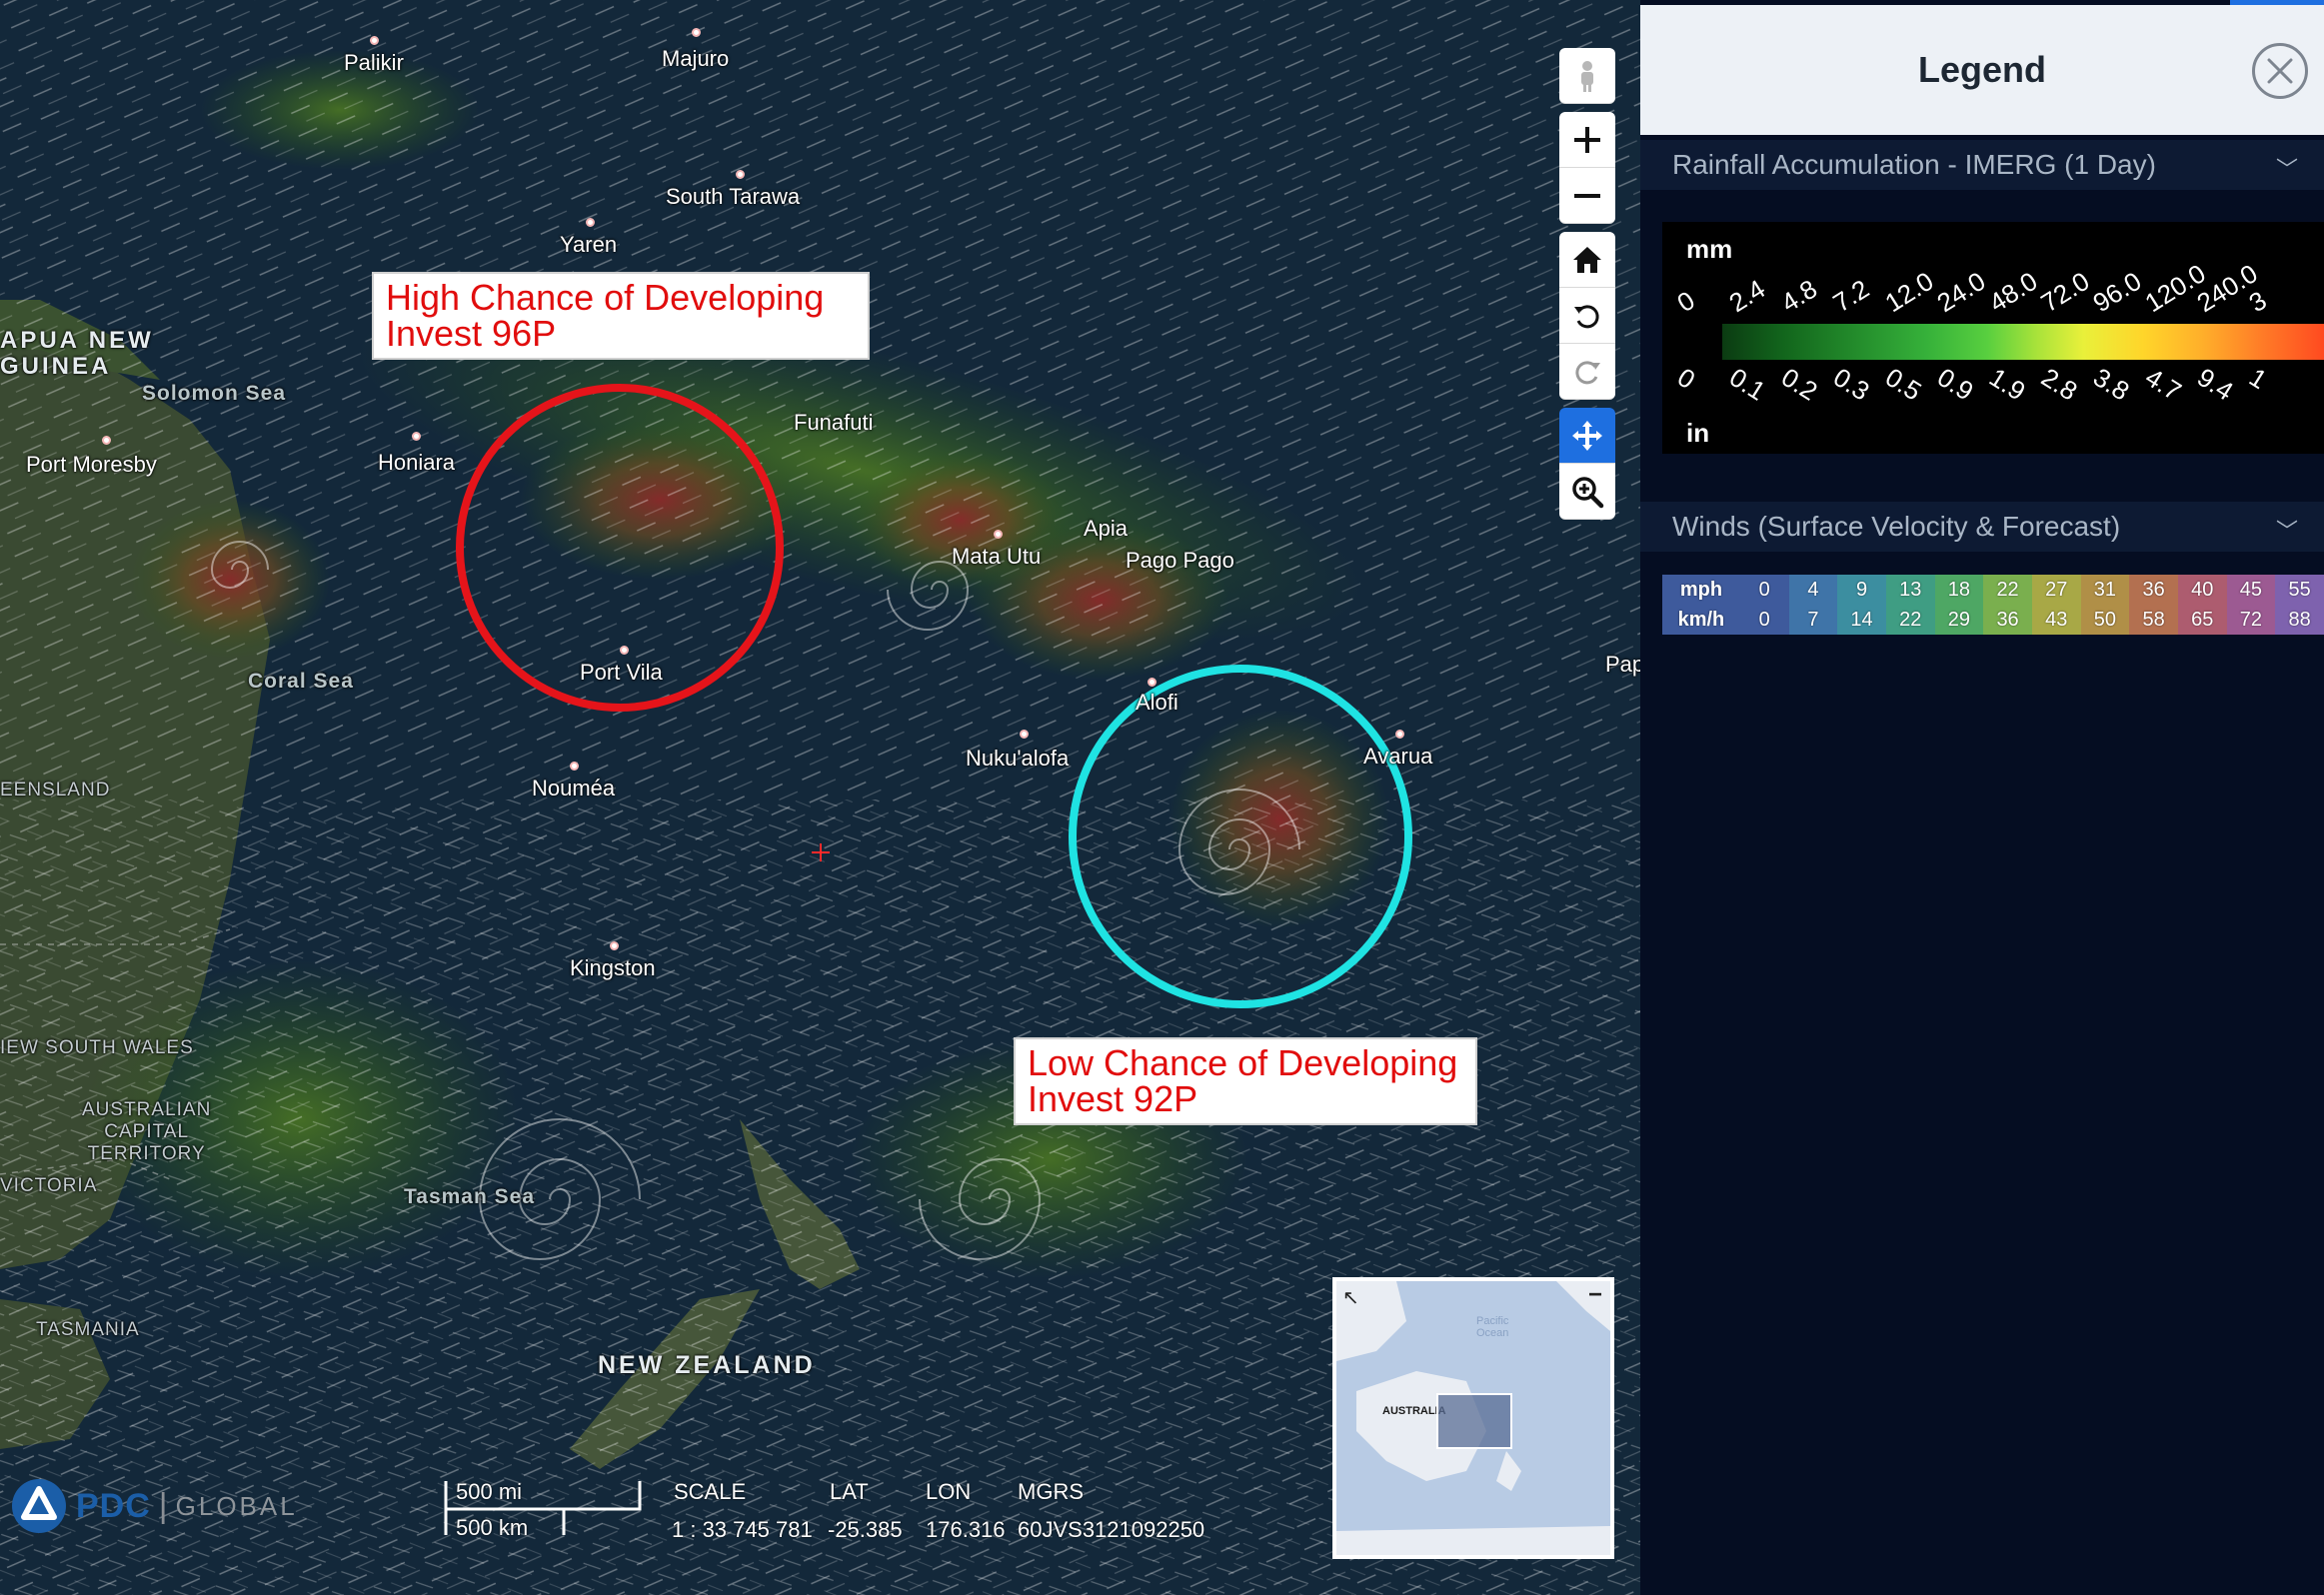 Image resolution: width=2324 pixels, height=1595 pixels. Describe the element at coordinates (97, 1047) in the screenshot. I see `place-new-south-wales: IEW SOUTH WALES` at that location.